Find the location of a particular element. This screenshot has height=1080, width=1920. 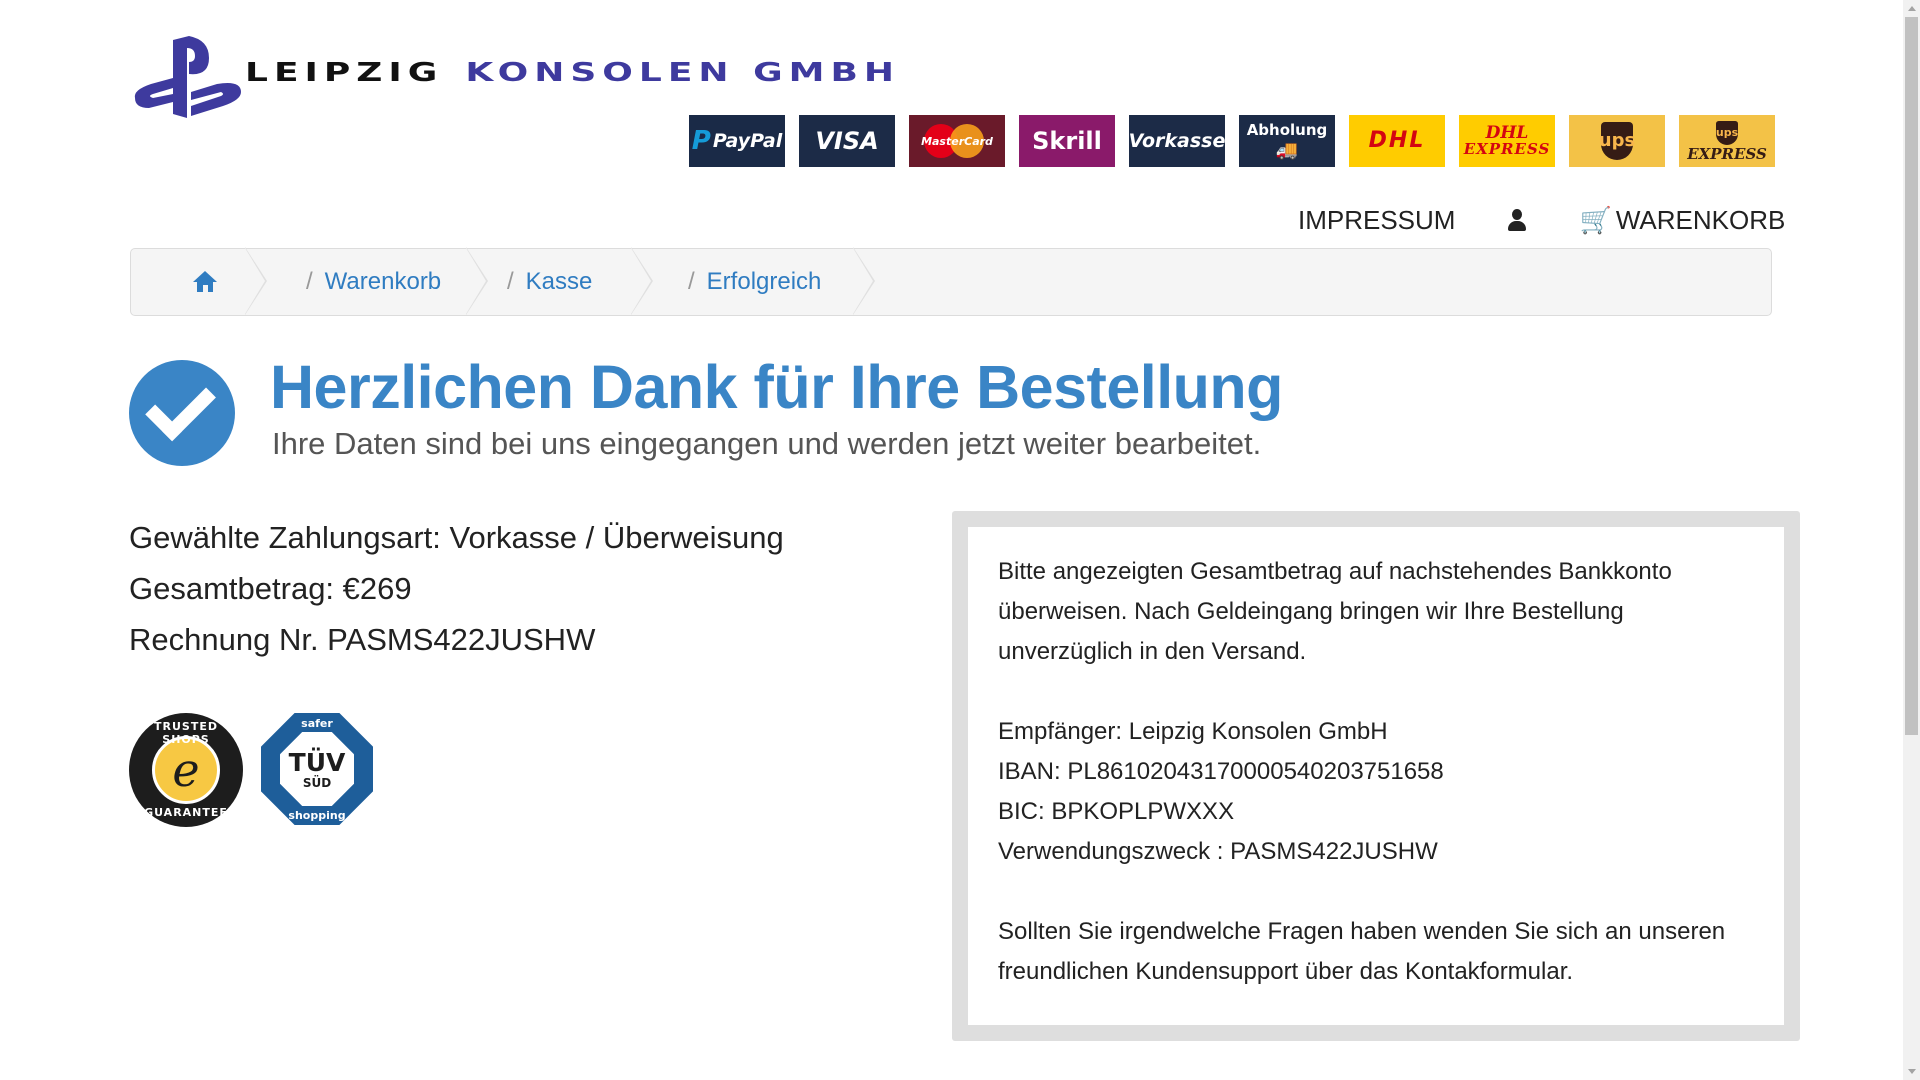

vorkasse-label: Vorkasse is located at coordinates (1177, 140).